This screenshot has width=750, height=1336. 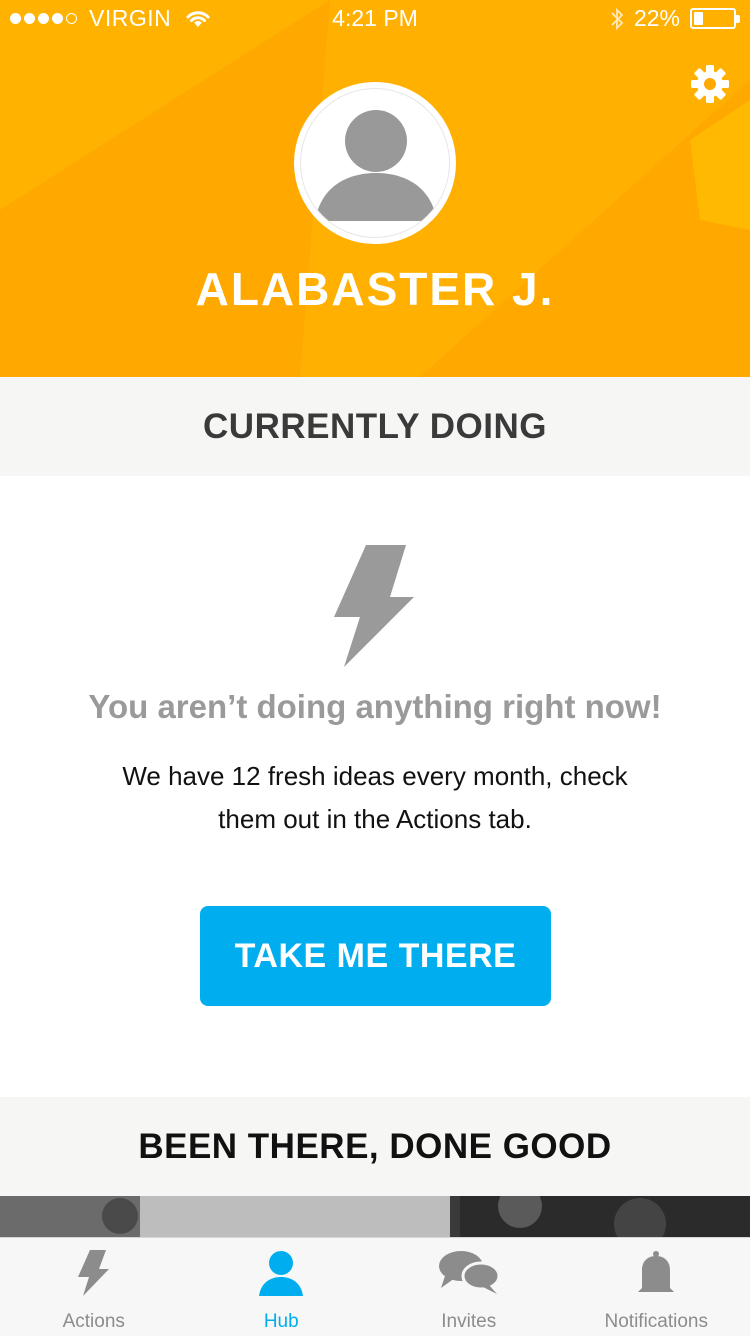 I want to click on photo-image, so click(x=375, y=1218).